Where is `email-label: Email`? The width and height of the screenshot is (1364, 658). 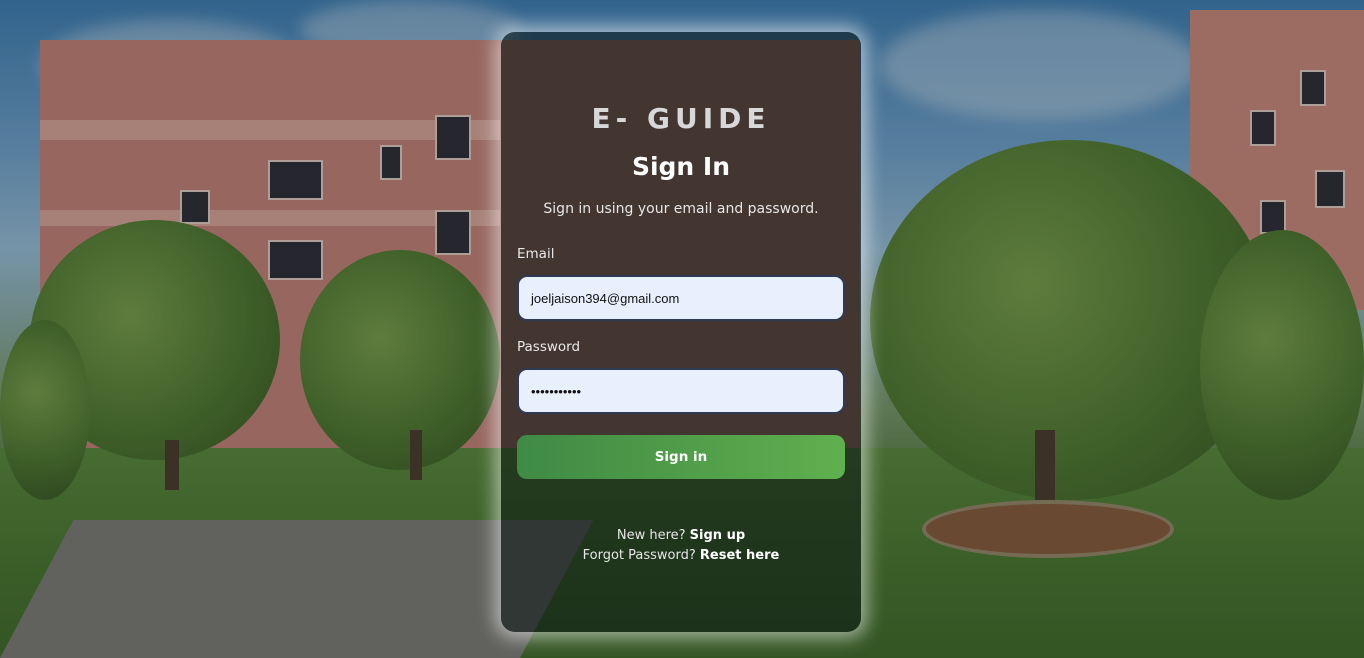 email-label: Email is located at coordinates (536, 254).